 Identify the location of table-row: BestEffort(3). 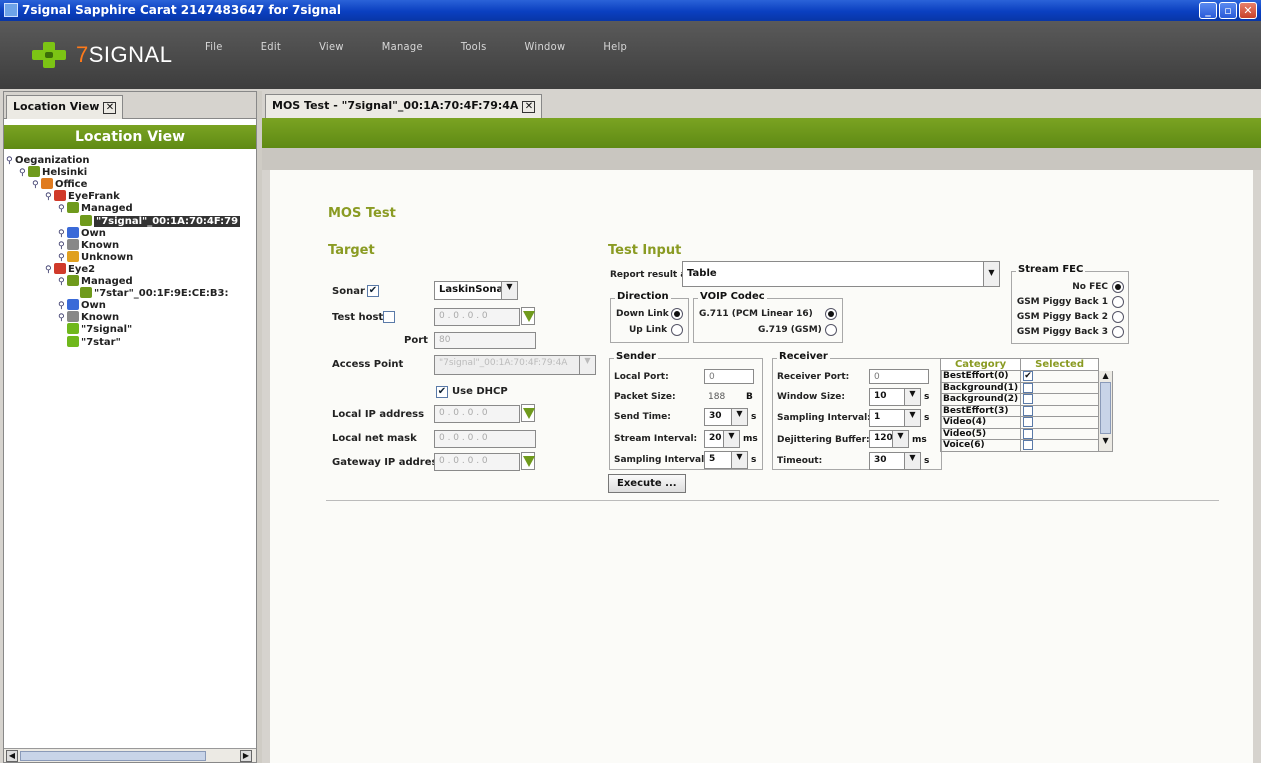
(1026, 410).